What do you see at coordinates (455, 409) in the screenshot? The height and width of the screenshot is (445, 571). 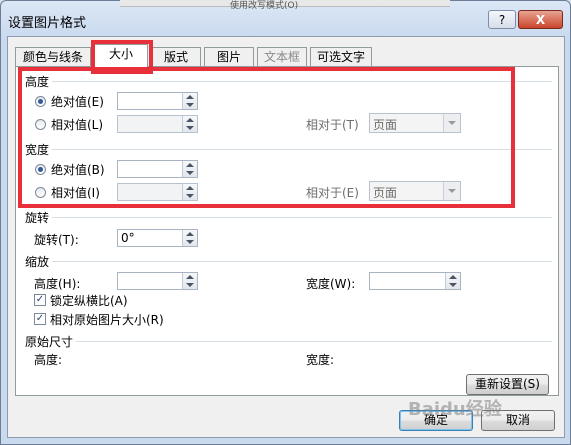 I see `watermark: Baidu经验` at bounding box center [455, 409].